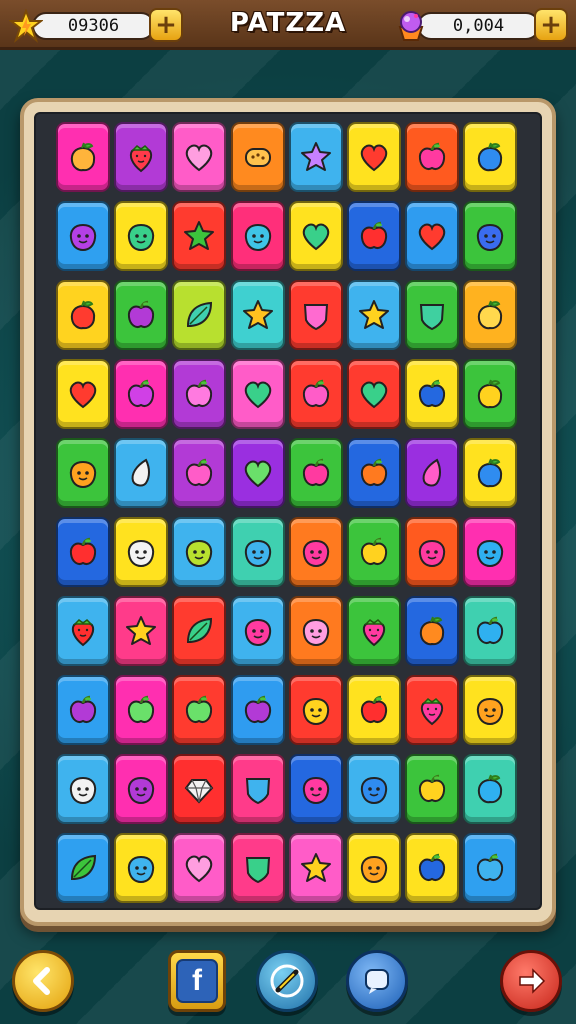 This screenshot has width=576, height=1024. I want to click on tile-r4-c5, so click(315, 394).